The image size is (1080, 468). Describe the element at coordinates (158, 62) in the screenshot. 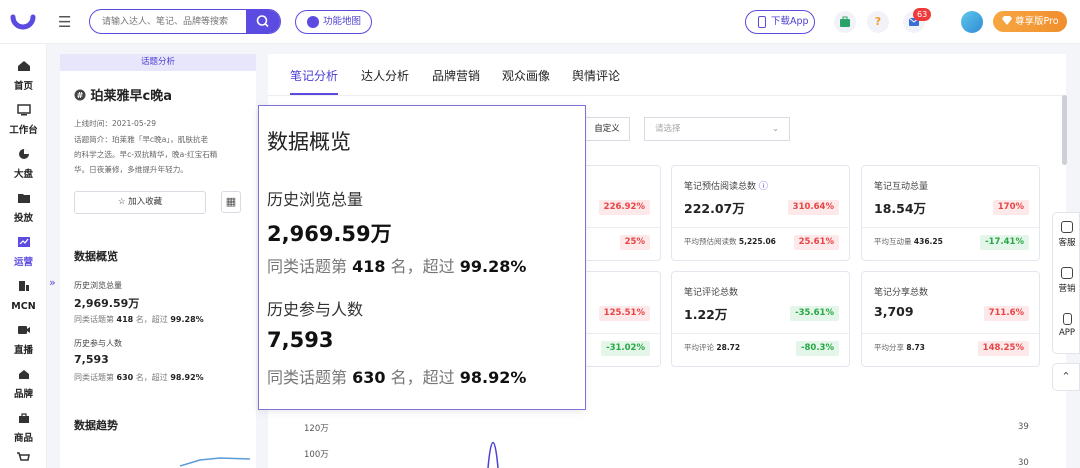

I see `topic-analysis-tab: 话题分析` at that location.